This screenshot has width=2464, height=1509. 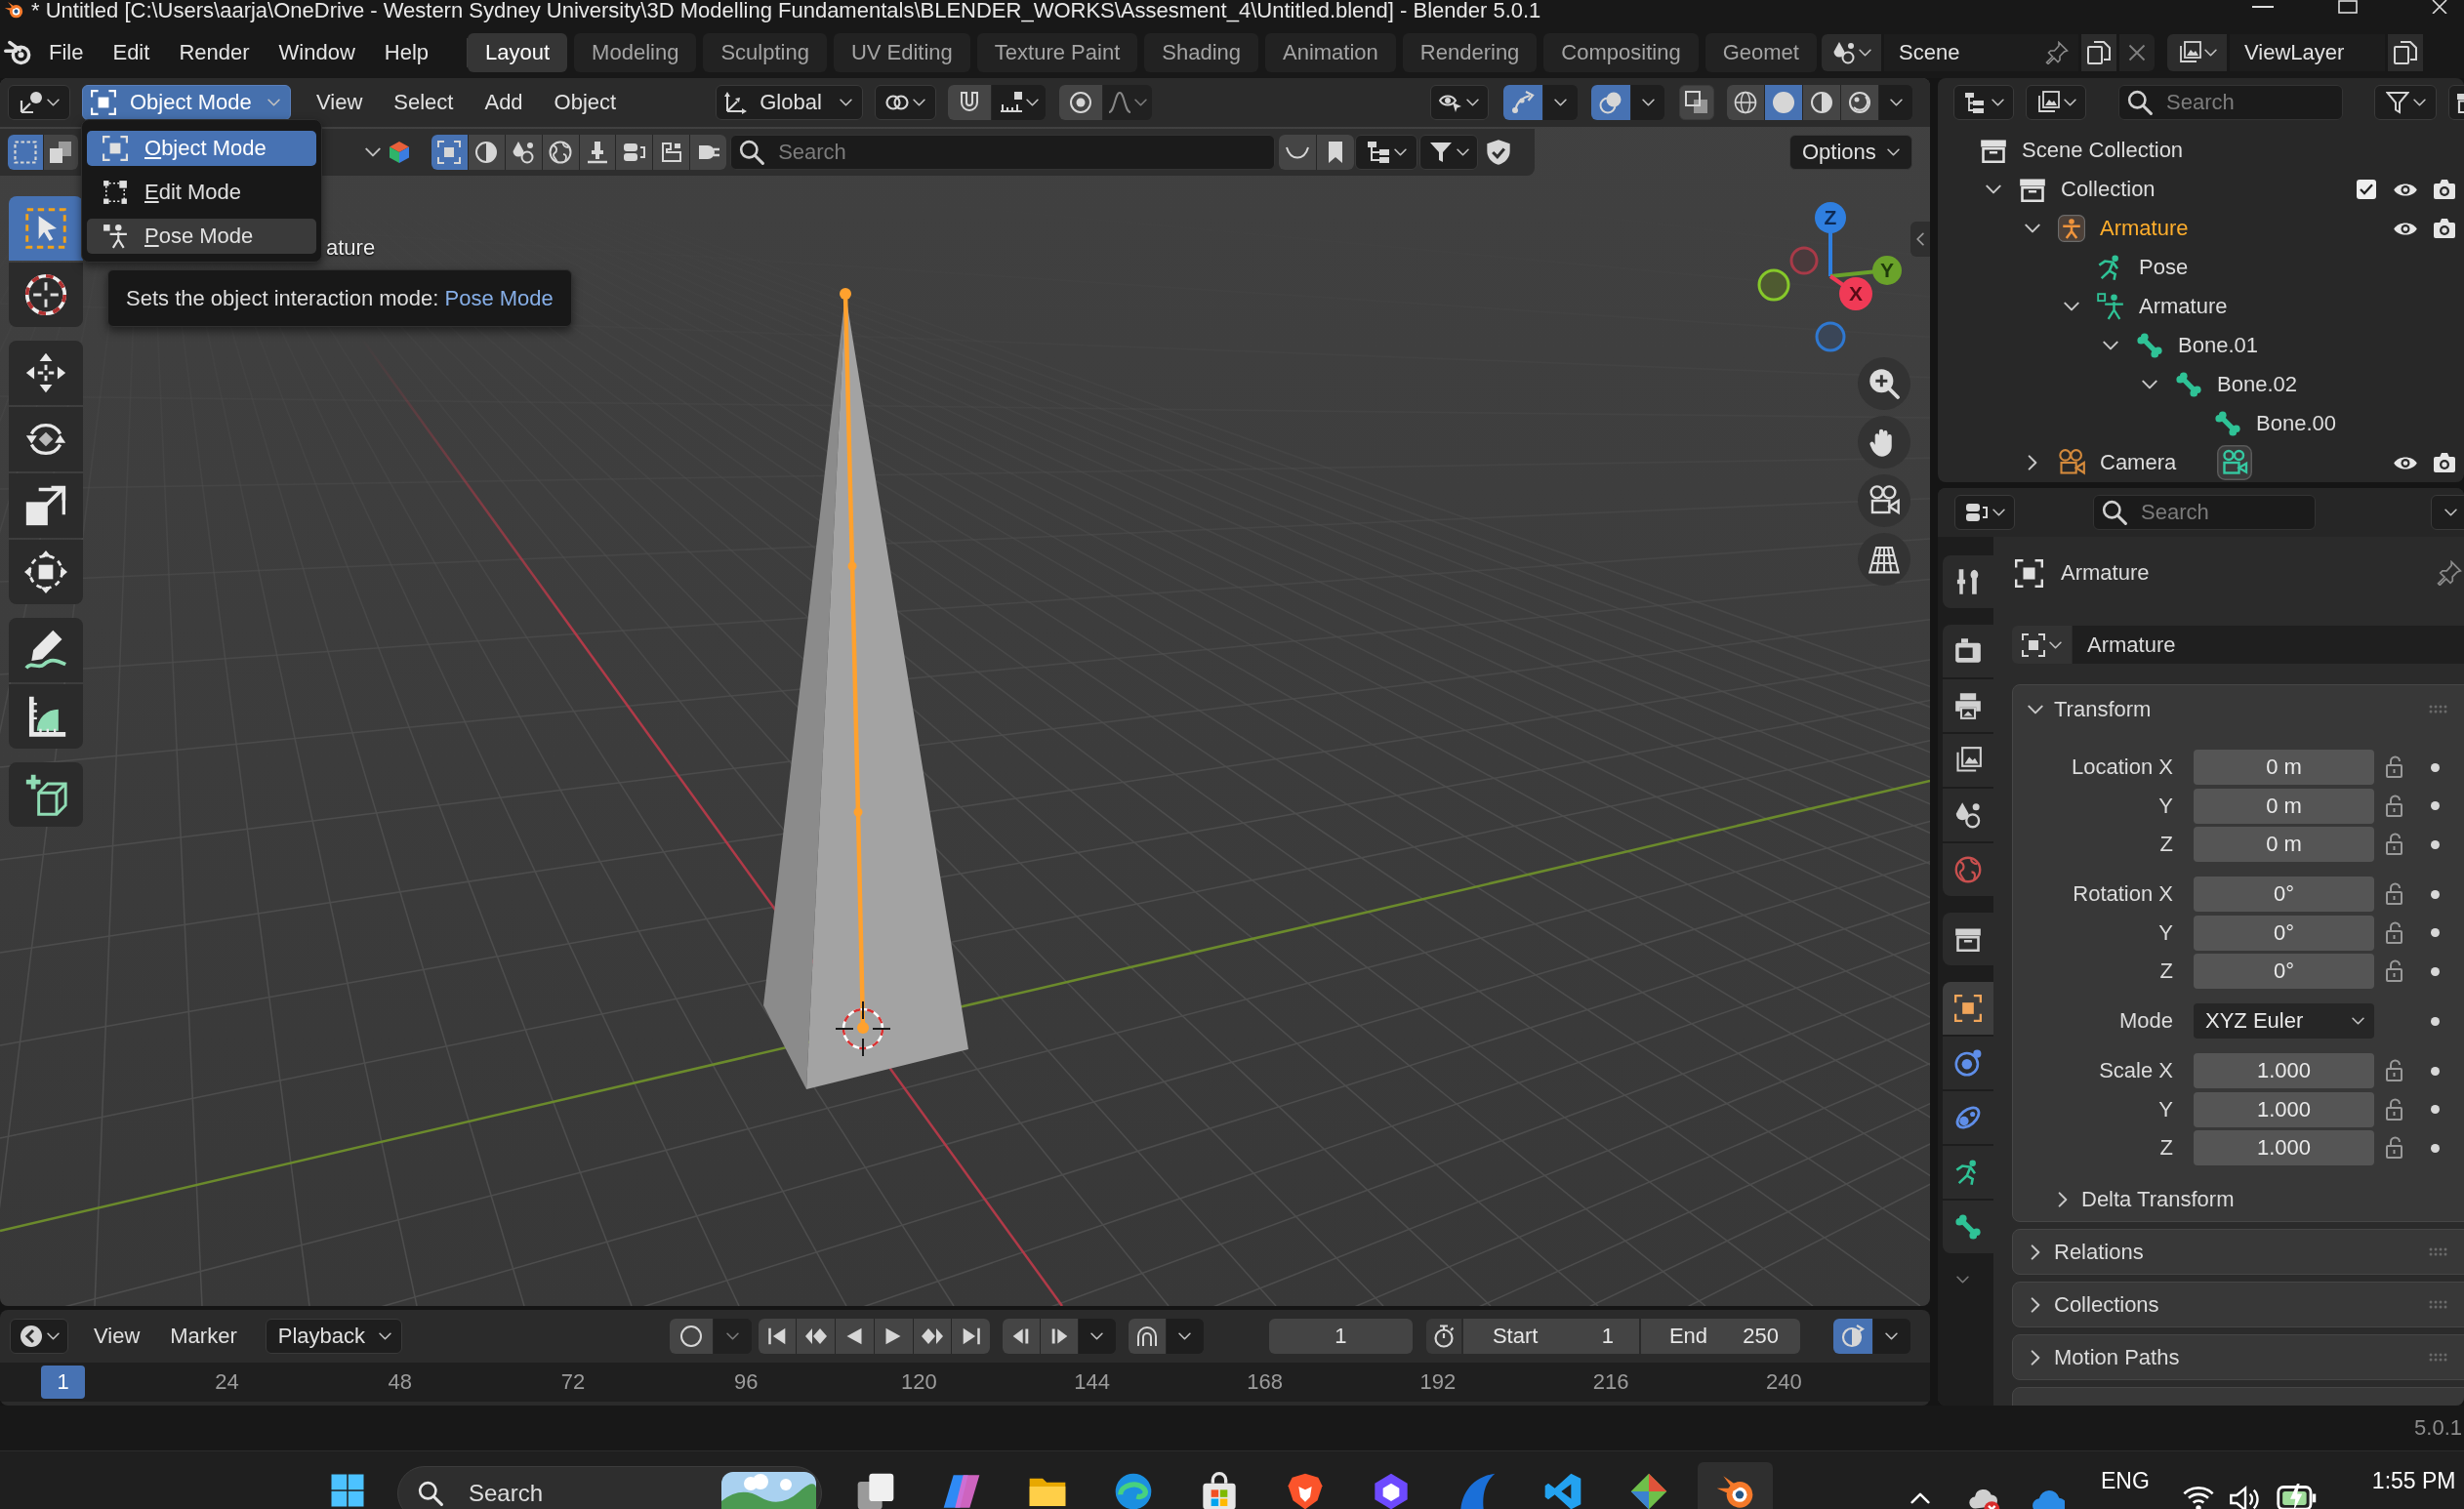 What do you see at coordinates (2218, 345) in the screenshot?
I see `tree-item: Bone.01` at bounding box center [2218, 345].